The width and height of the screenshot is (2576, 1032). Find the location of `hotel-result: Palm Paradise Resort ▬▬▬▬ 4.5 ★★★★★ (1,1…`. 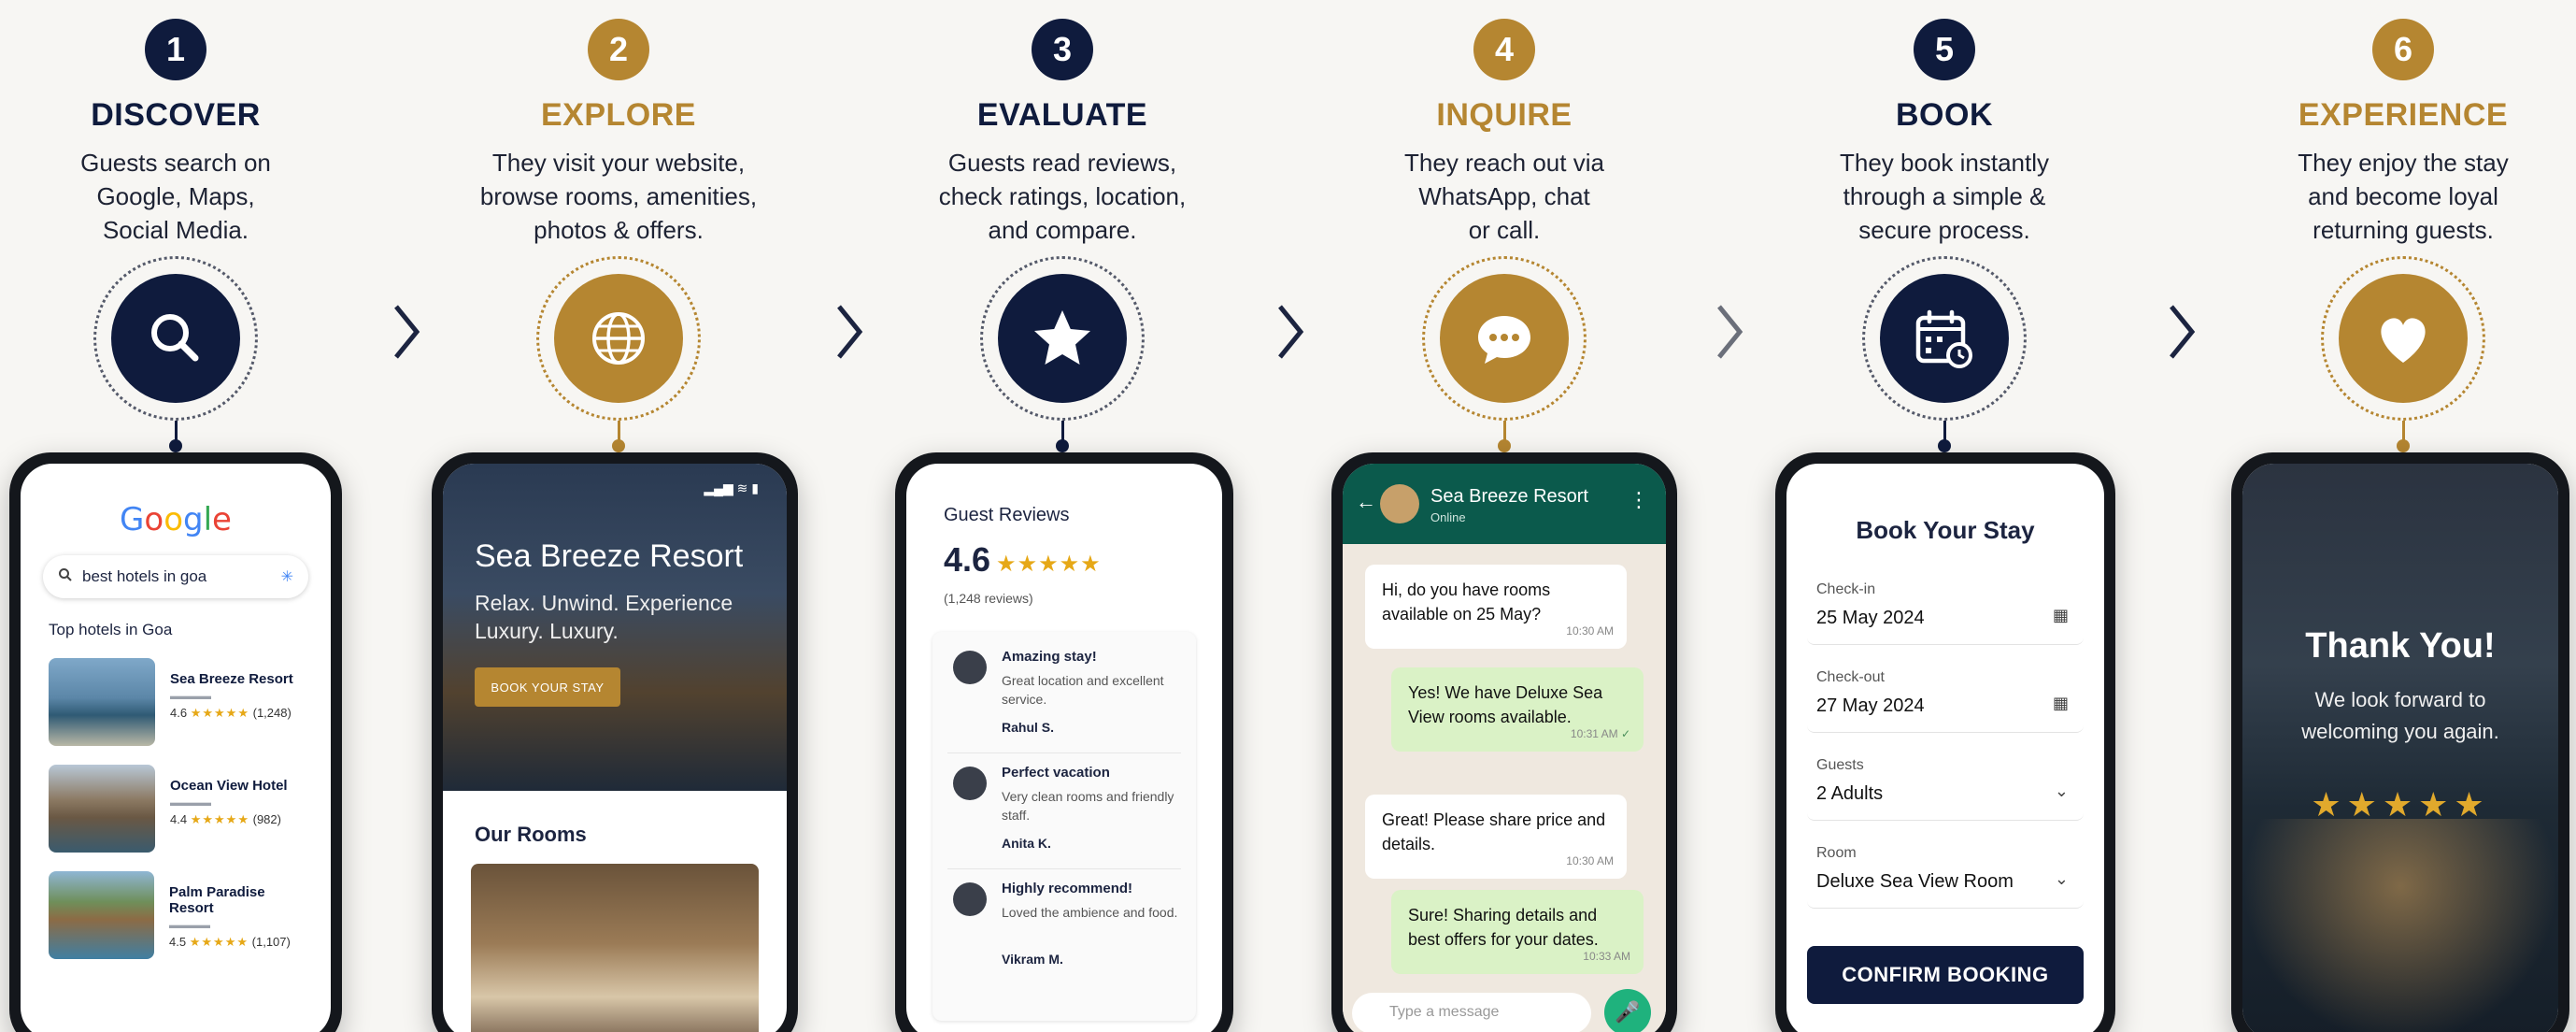

hotel-result: Palm Paradise Resort ▬▬▬▬ 4.5 ★★★★★ (1,1… is located at coordinates (181, 916).